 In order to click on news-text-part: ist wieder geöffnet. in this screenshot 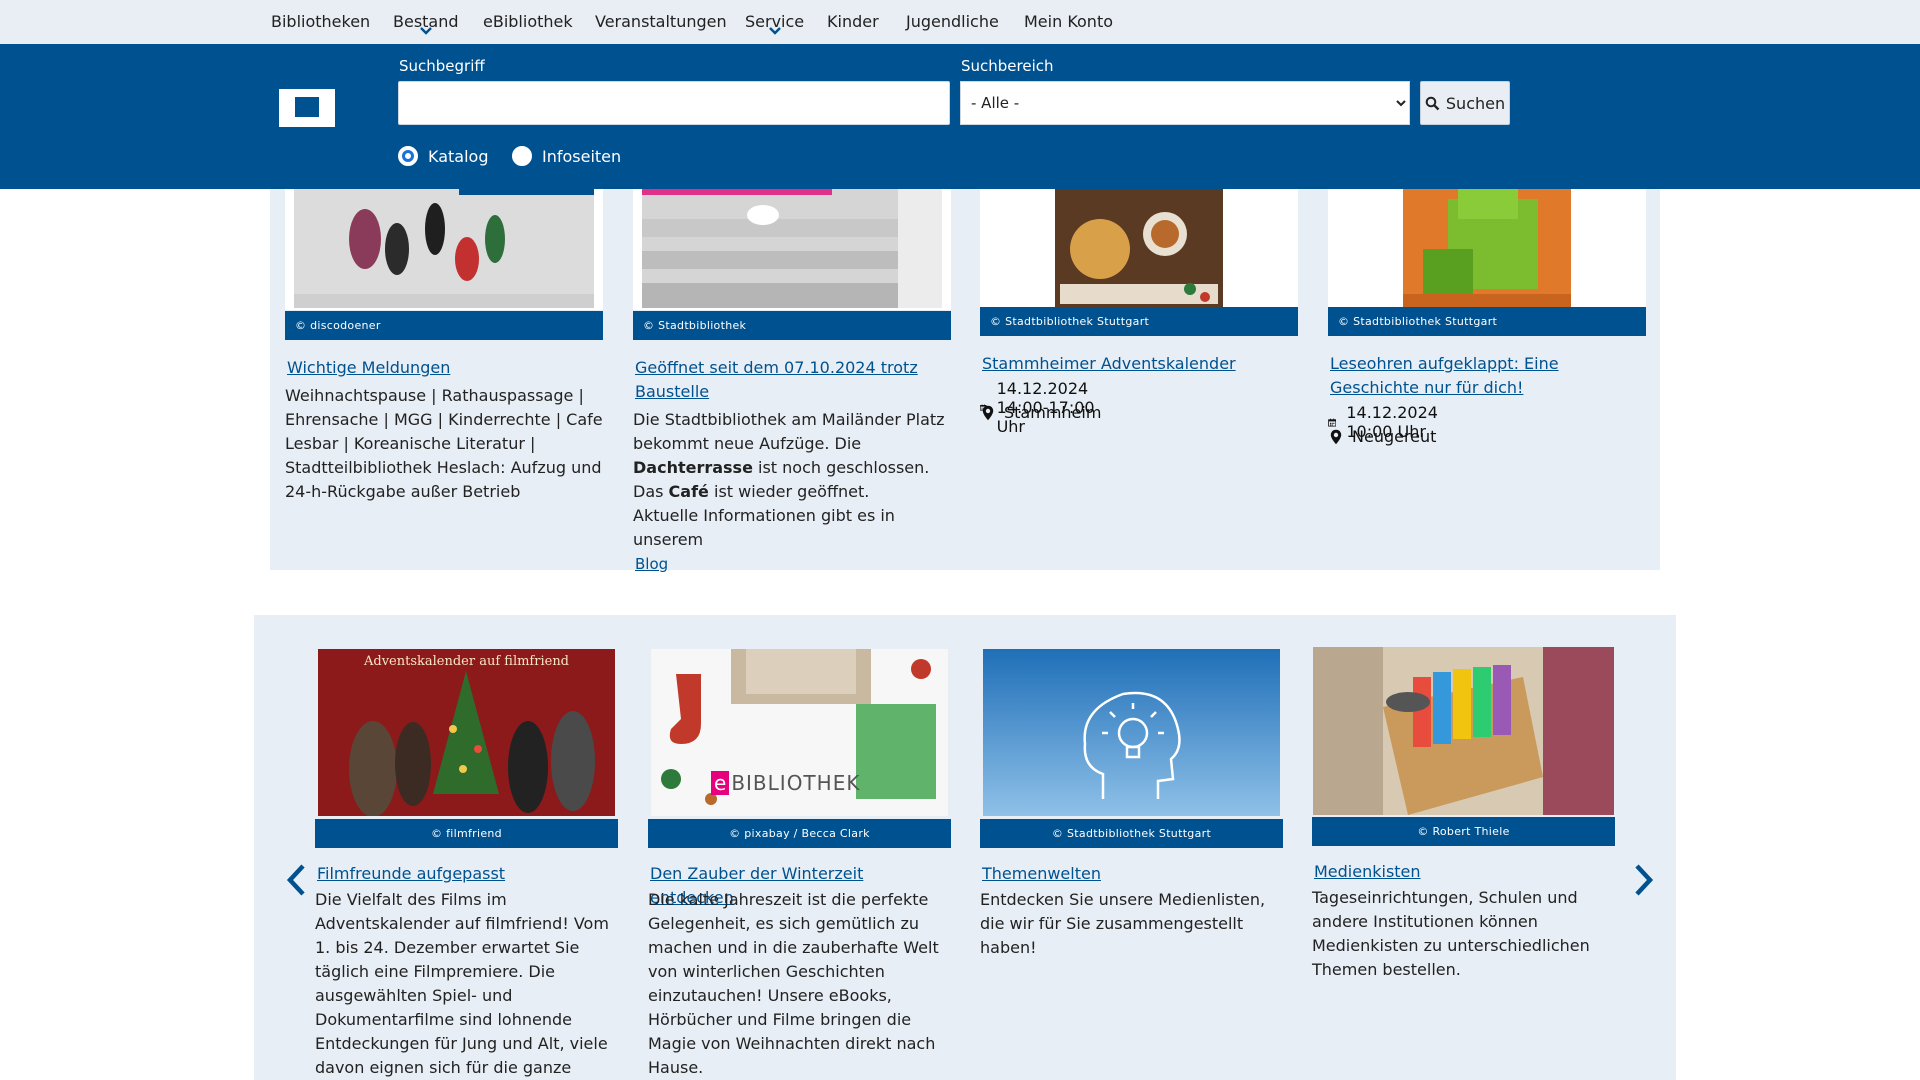, I will do `click(789, 491)`.